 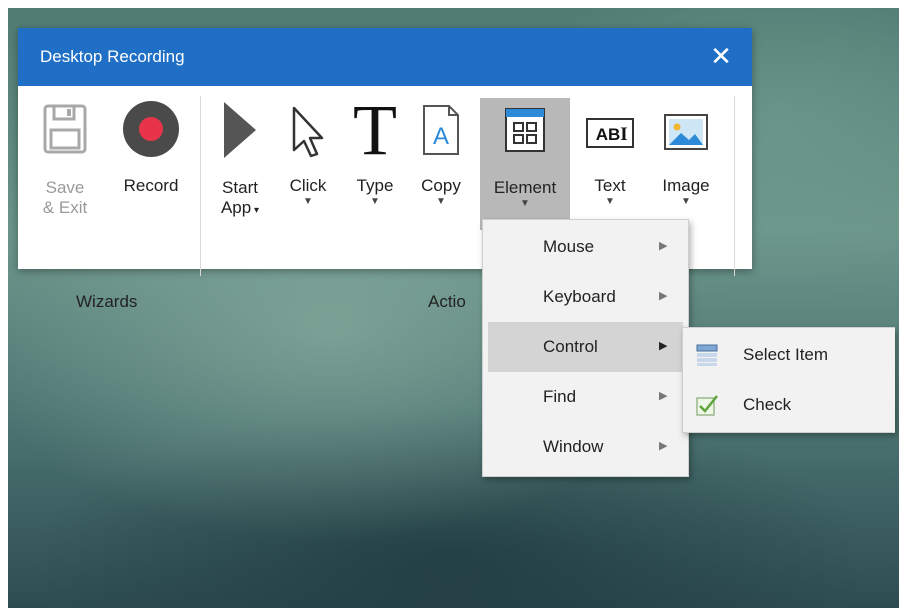 What do you see at coordinates (447, 301) in the screenshot?
I see `actions-group-label: Actio` at bounding box center [447, 301].